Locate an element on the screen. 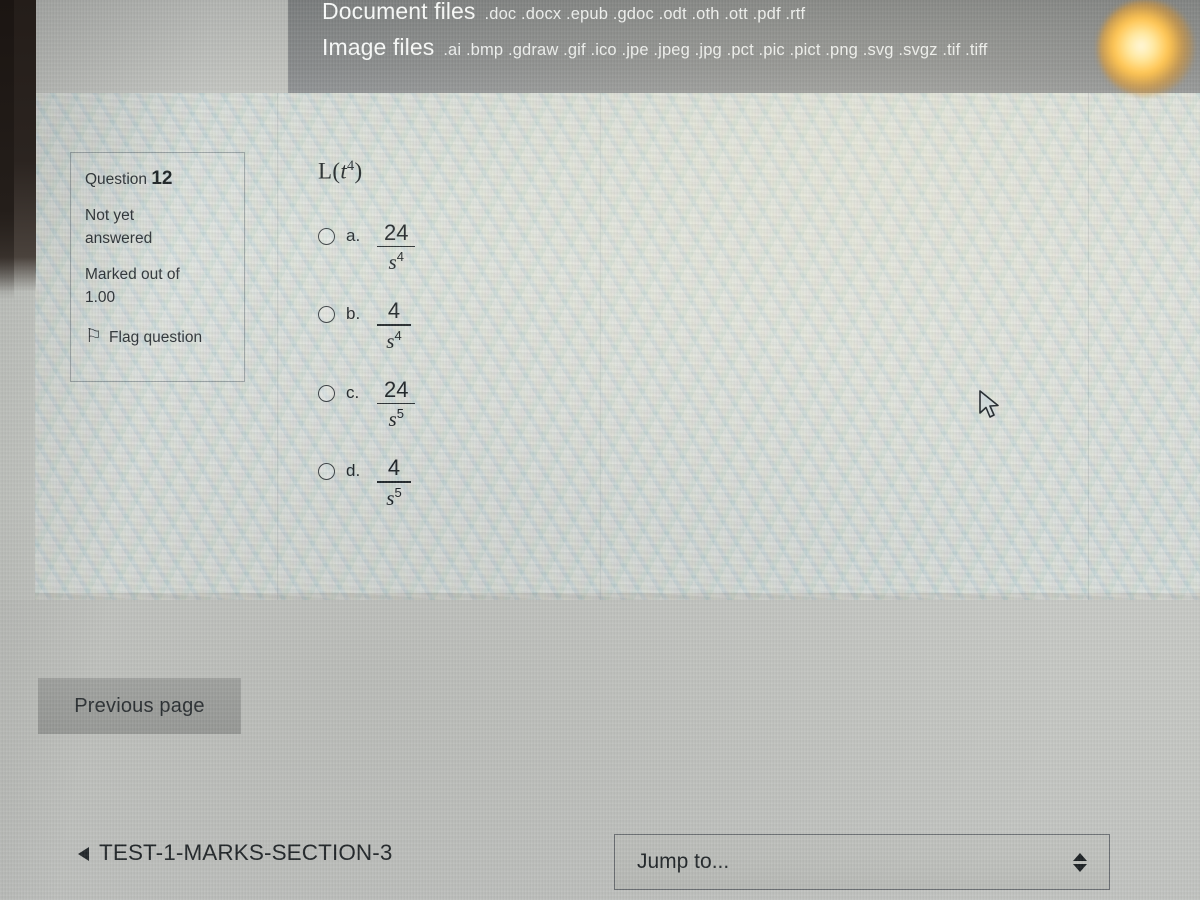  flag-outline-icon: ⚐ is located at coordinates (94, 336).